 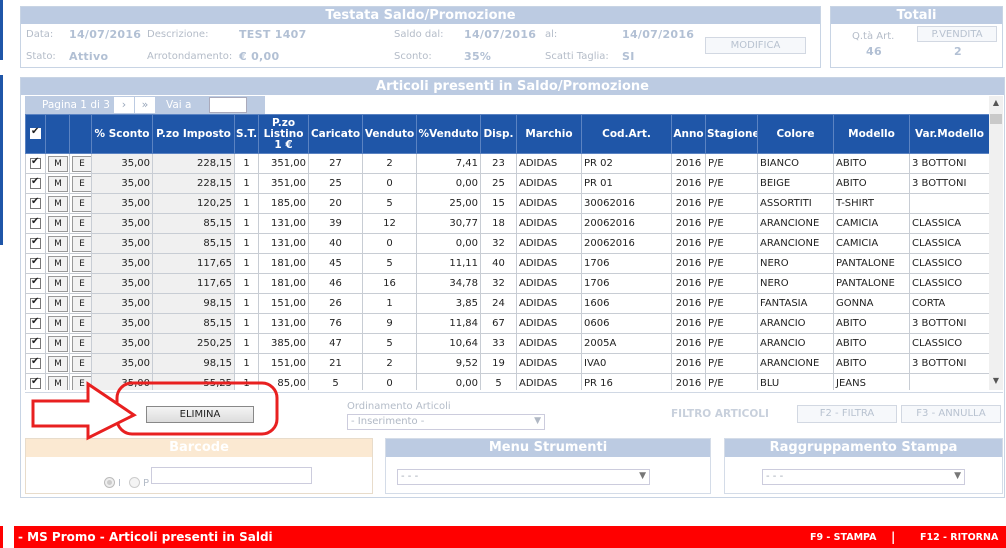 I want to click on annotation-overlay, so click(x=155, y=411).